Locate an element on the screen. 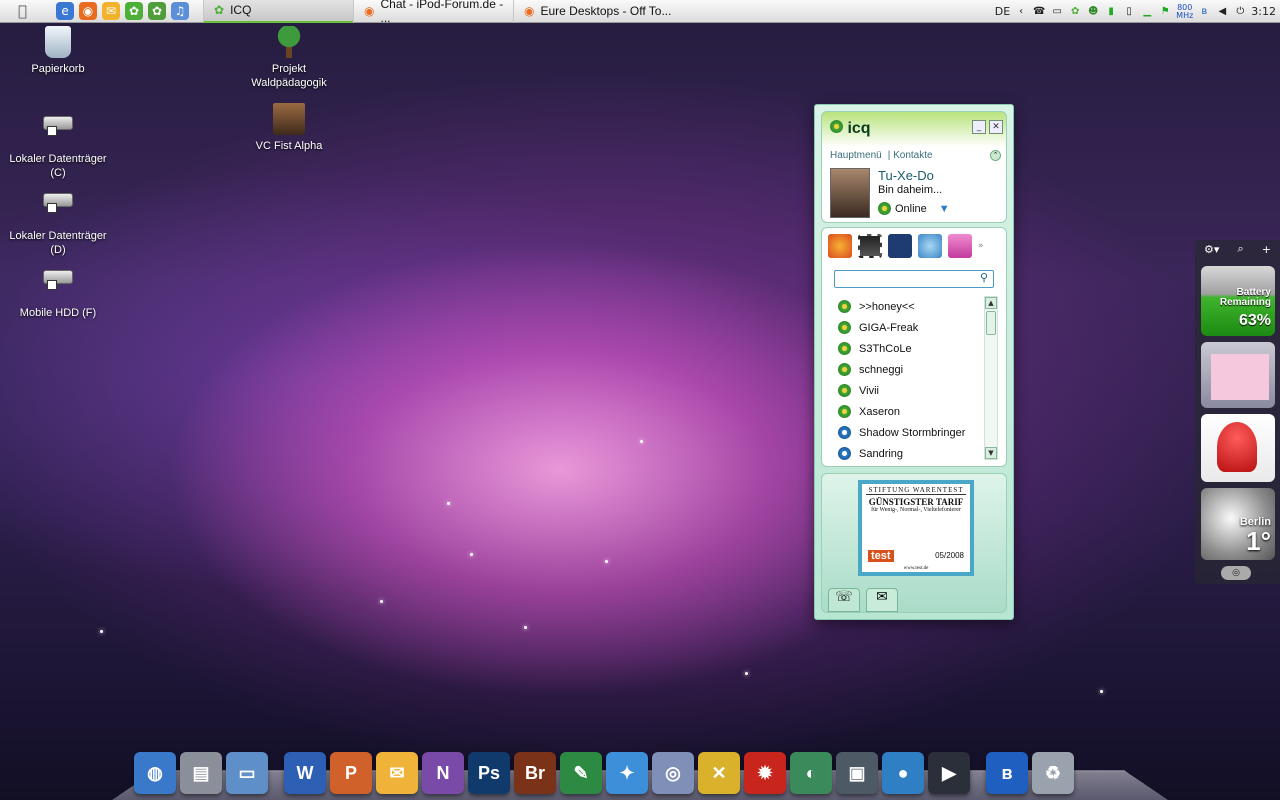 The height and width of the screenshot is (800, 1280). contact-name: schneggi is located at coordinates (881, 369).